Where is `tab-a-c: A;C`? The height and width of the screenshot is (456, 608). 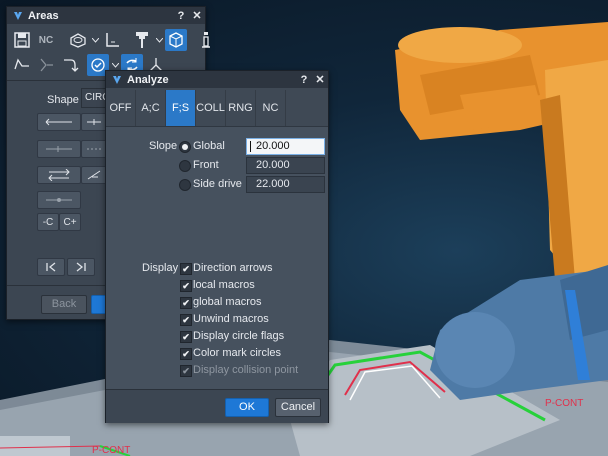 tab-a-c: A;C is located at coordinates (151, 108).